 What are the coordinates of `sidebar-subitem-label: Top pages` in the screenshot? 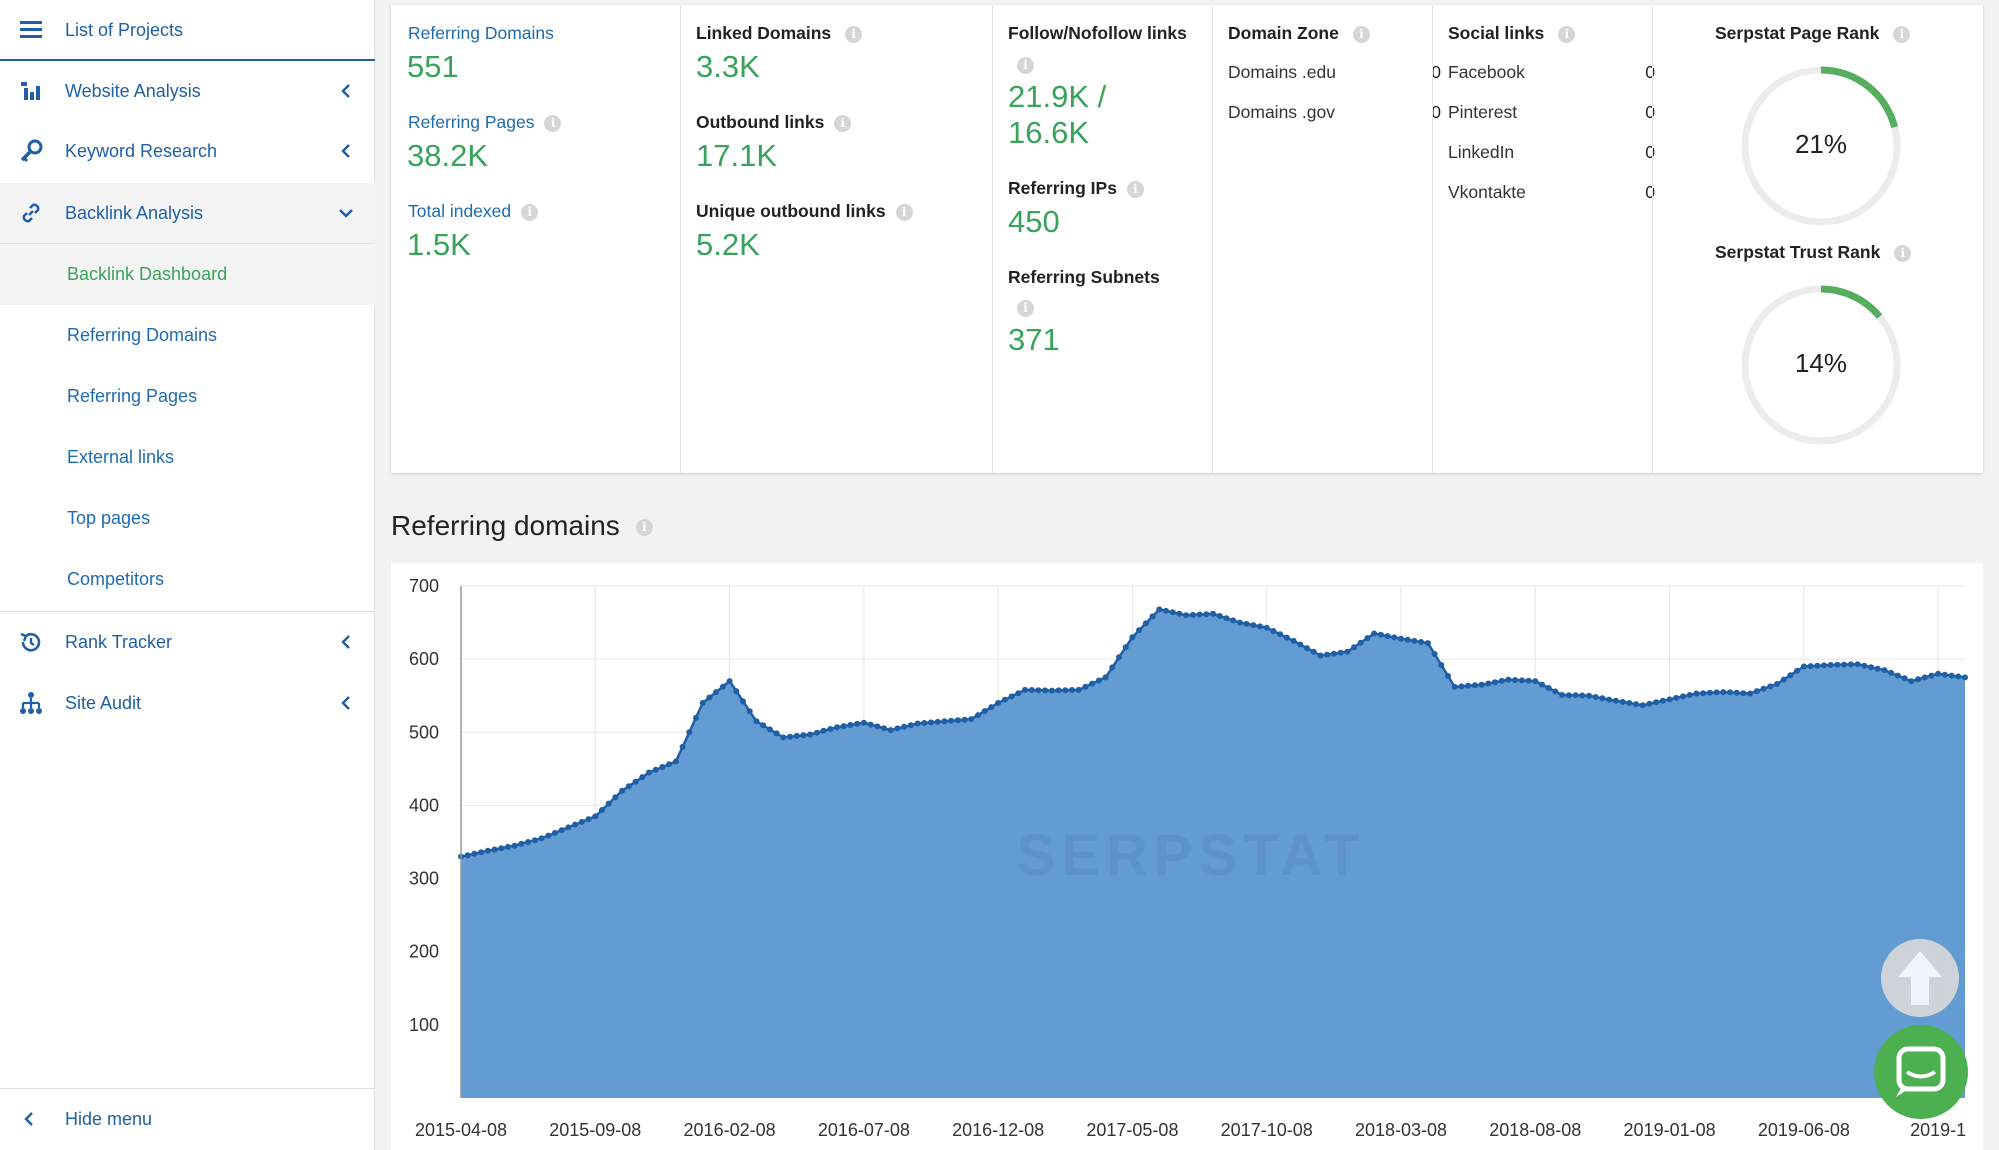 It's located at (109, 518).